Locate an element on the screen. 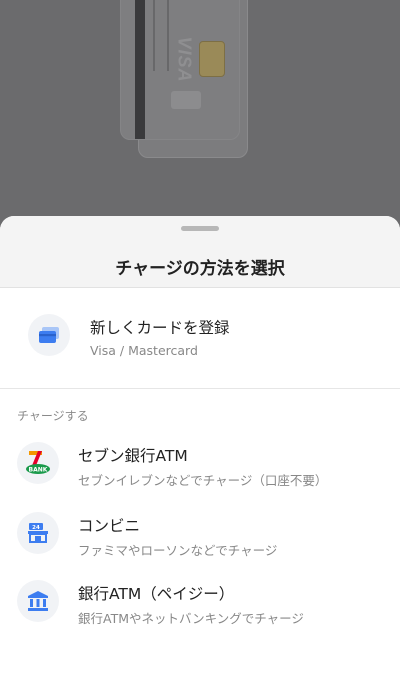 This screenshot has width=400, height=675. card-chip-icon is located at coordinates (212, 59).